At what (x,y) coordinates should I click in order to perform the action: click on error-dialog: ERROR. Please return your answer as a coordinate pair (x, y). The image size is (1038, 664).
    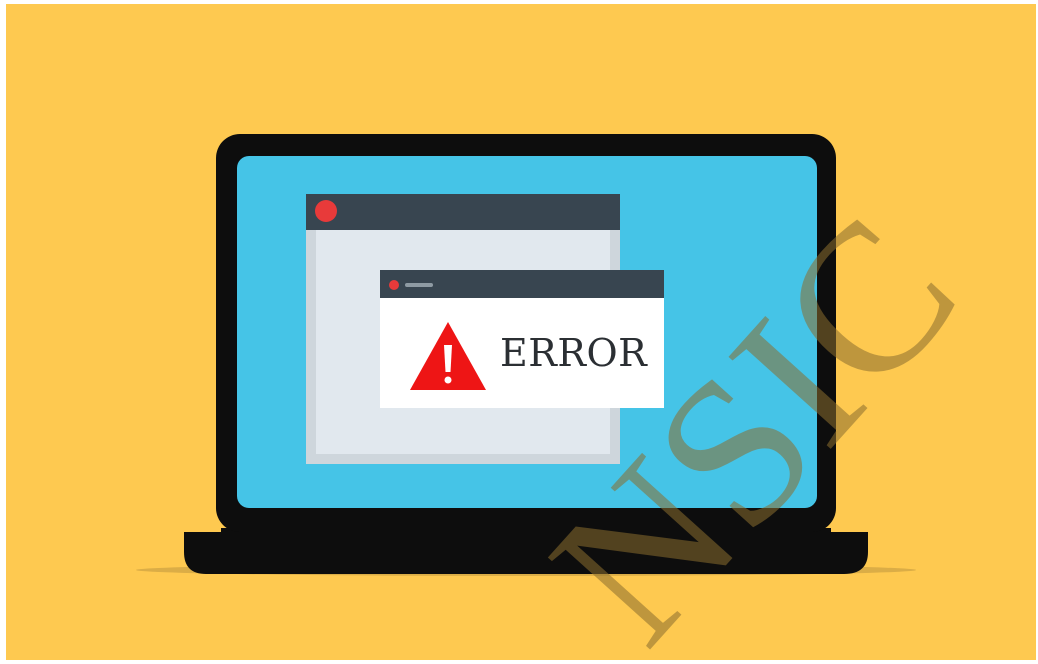
    Looking at the image, I should click on (522, 339).